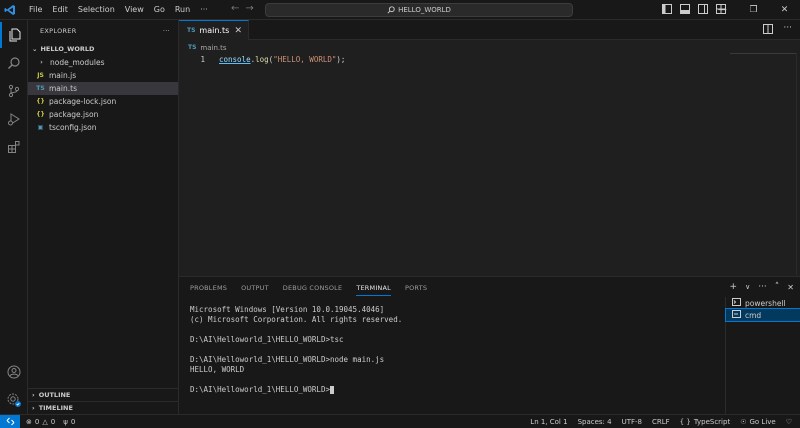 Image resolution: width=800 pixels, height=428 pixels. Describe the element at coordinates (35, 10) in the screenshot. I see `menu-file: File` at that location.